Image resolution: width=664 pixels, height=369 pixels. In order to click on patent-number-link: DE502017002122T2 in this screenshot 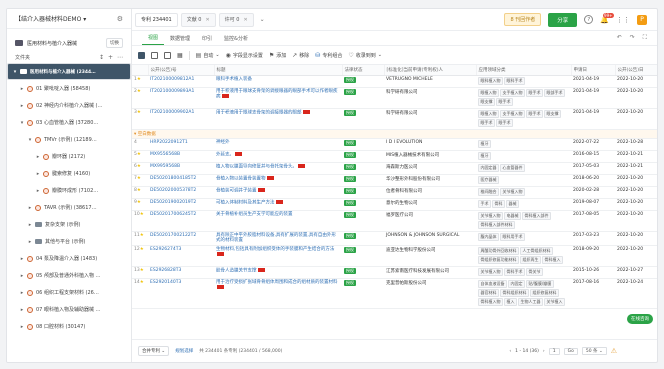, I will do `click(181, 238)`.